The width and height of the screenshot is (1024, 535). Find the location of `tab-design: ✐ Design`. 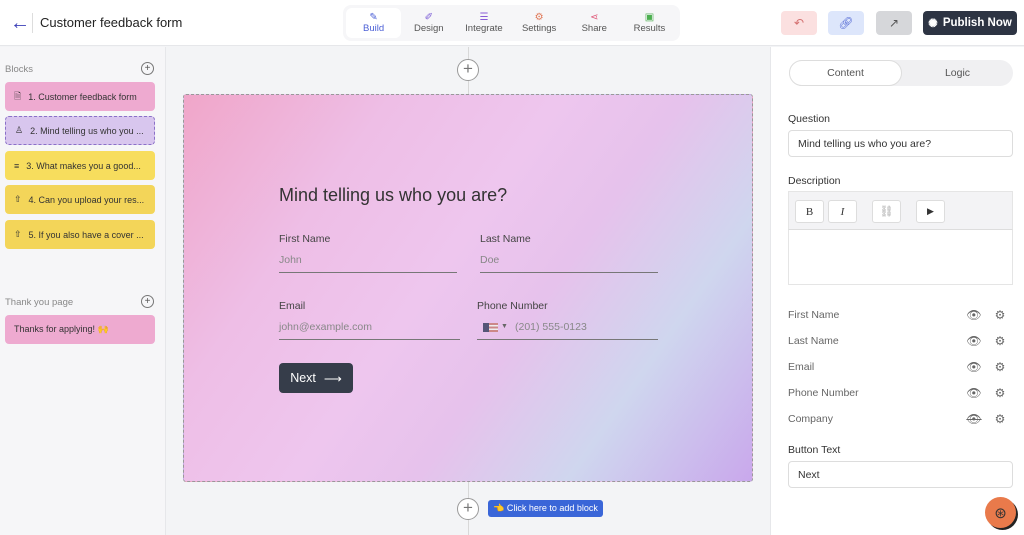

tab-design: ✐ Design is located at coordinates (428, 23).